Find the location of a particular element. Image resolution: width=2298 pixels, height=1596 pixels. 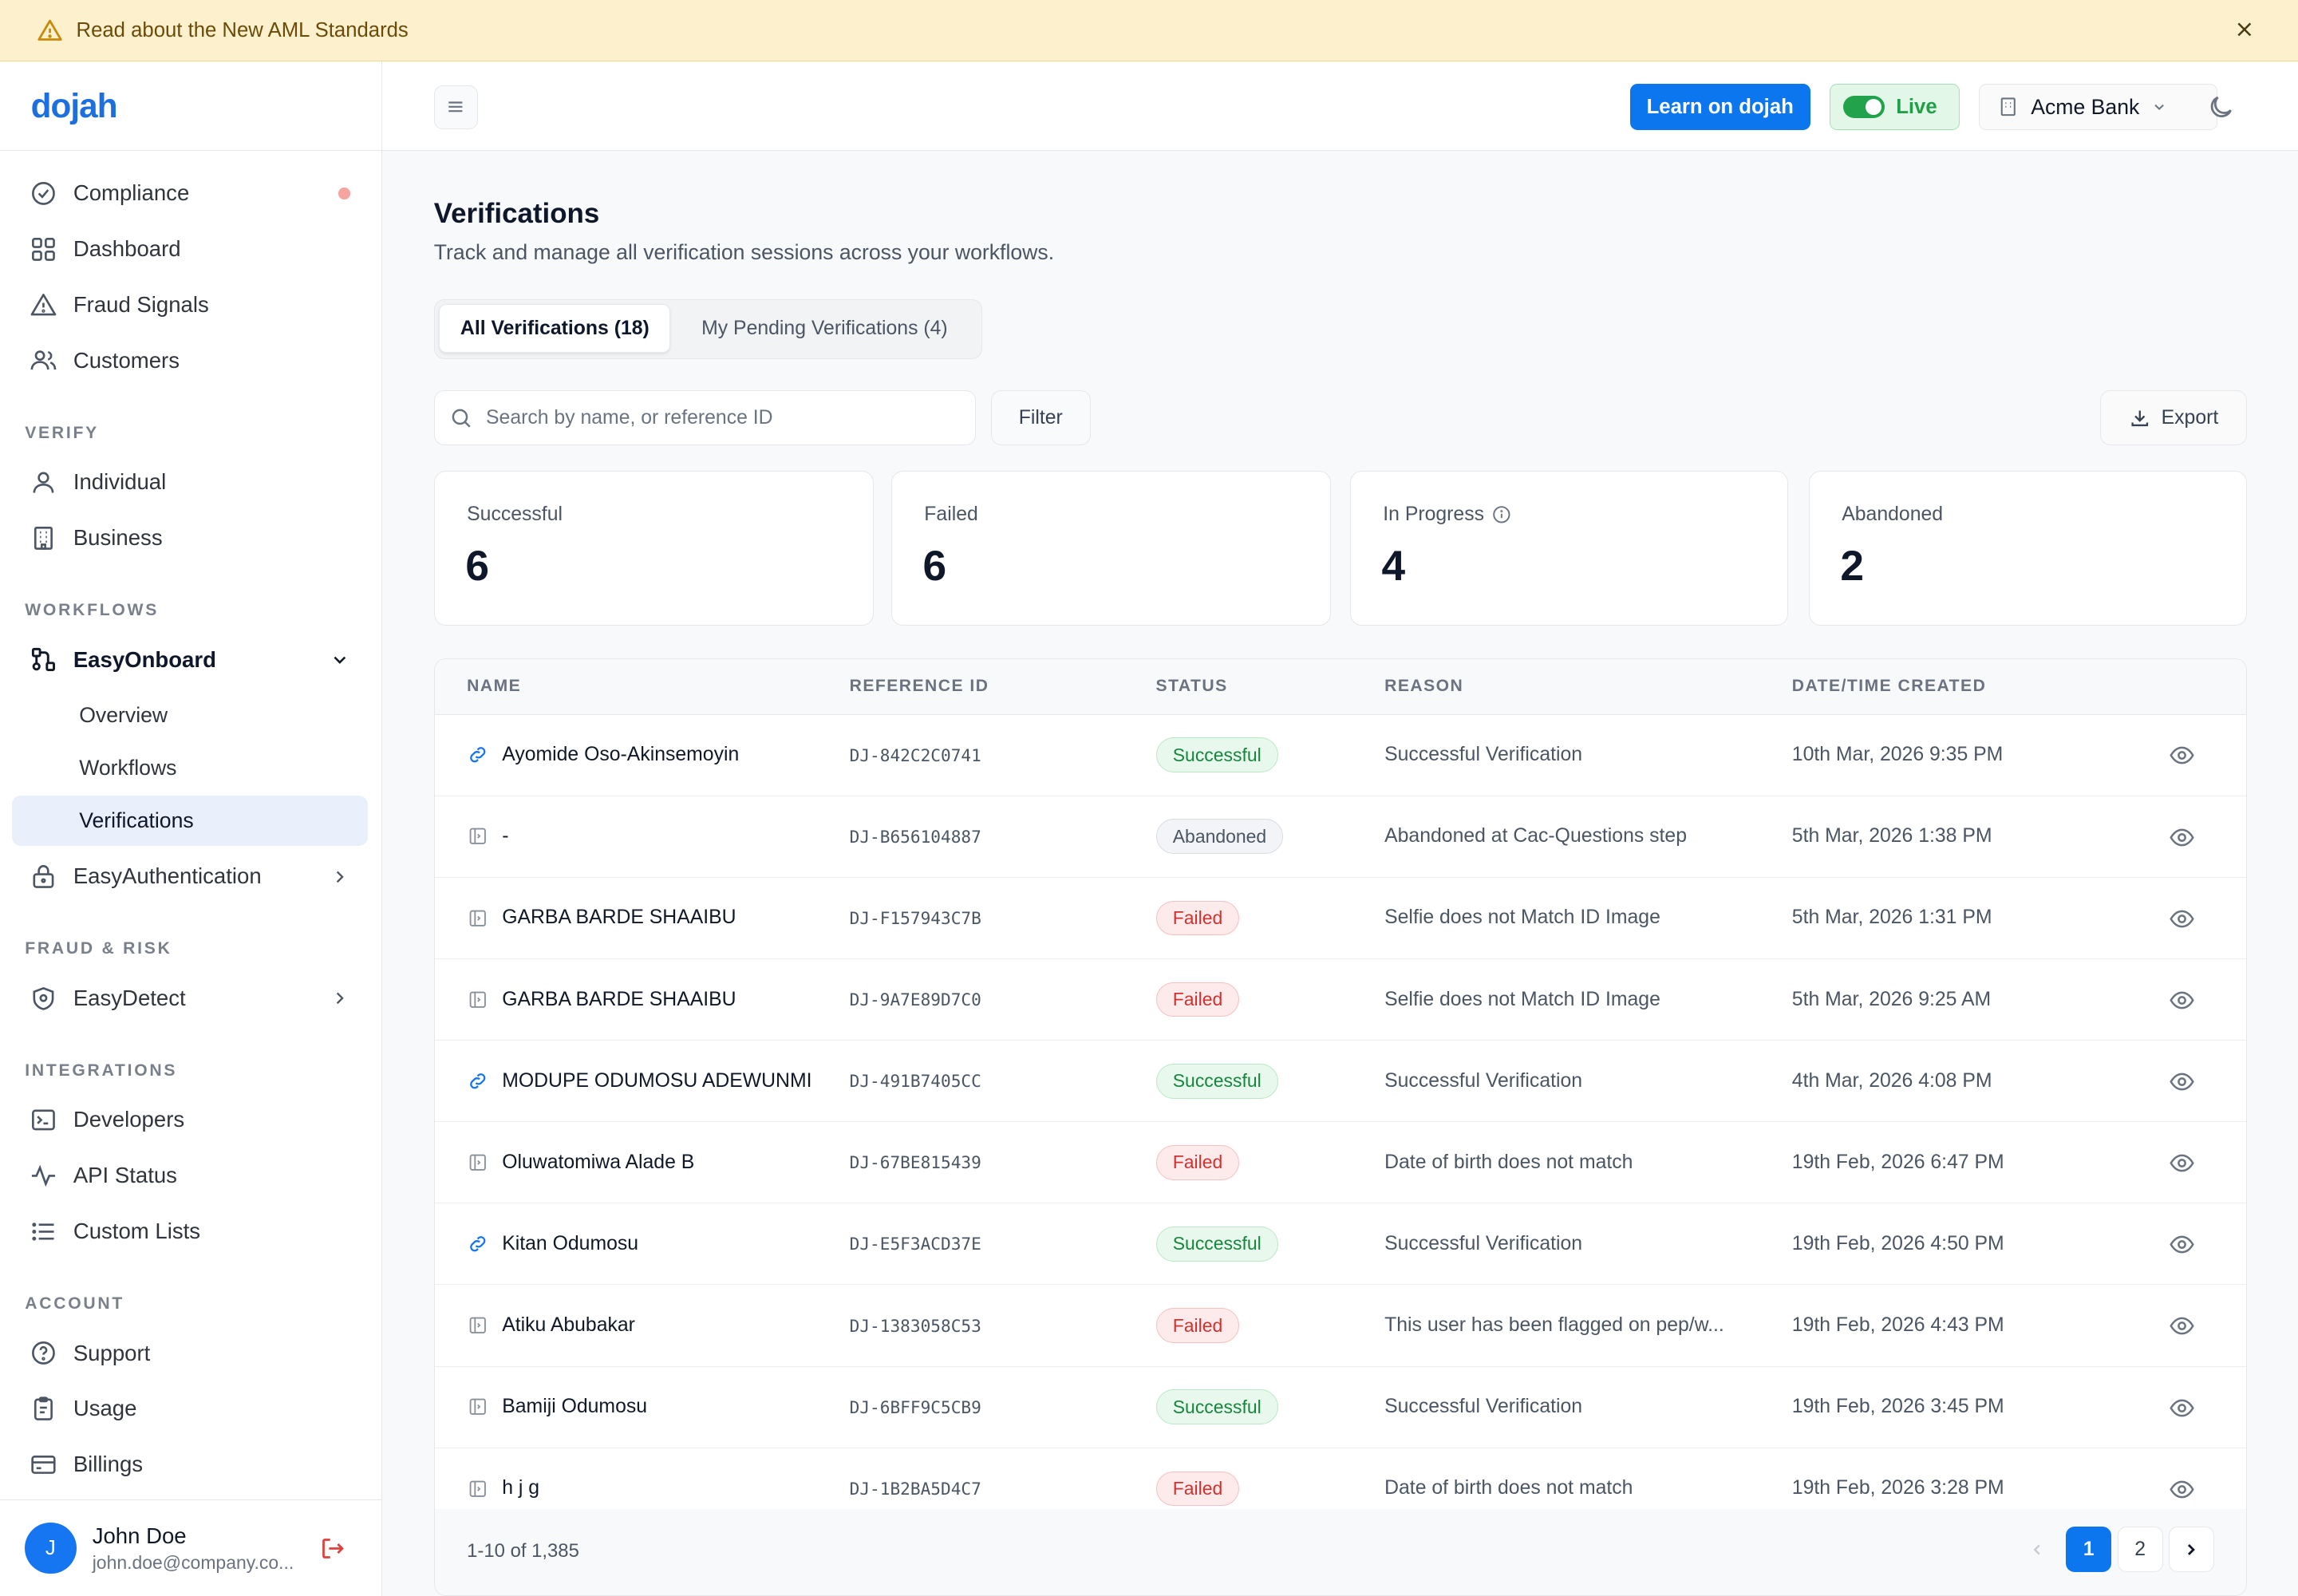

organization-selector: Acme Bank is located at coordinates (2098, 107).